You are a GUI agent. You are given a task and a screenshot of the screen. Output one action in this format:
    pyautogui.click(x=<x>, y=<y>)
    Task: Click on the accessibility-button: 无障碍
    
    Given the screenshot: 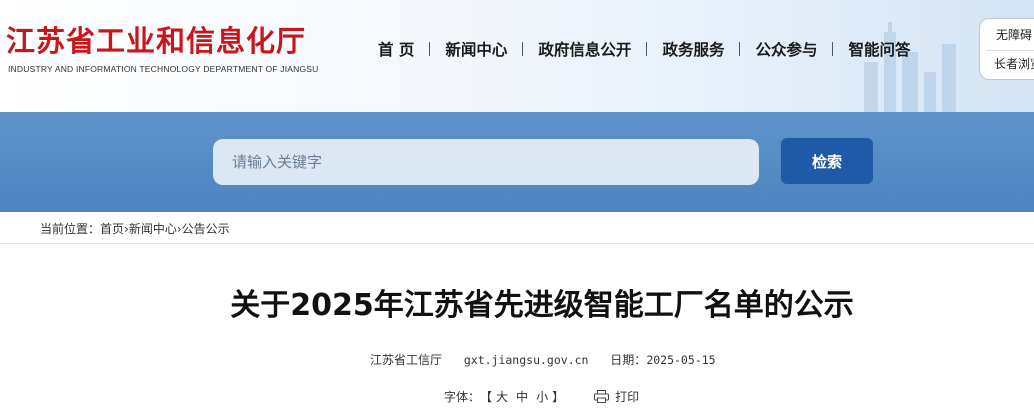 What is the action you would take?
    pyautogui.click(x=1007, y=35)
    